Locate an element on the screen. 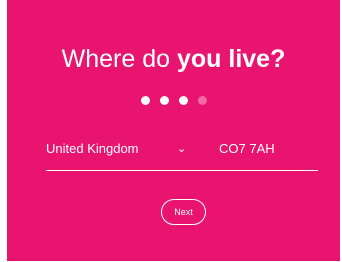 The image size is (342, 262). title-bold: you live? is located at coordinates (231, 59).